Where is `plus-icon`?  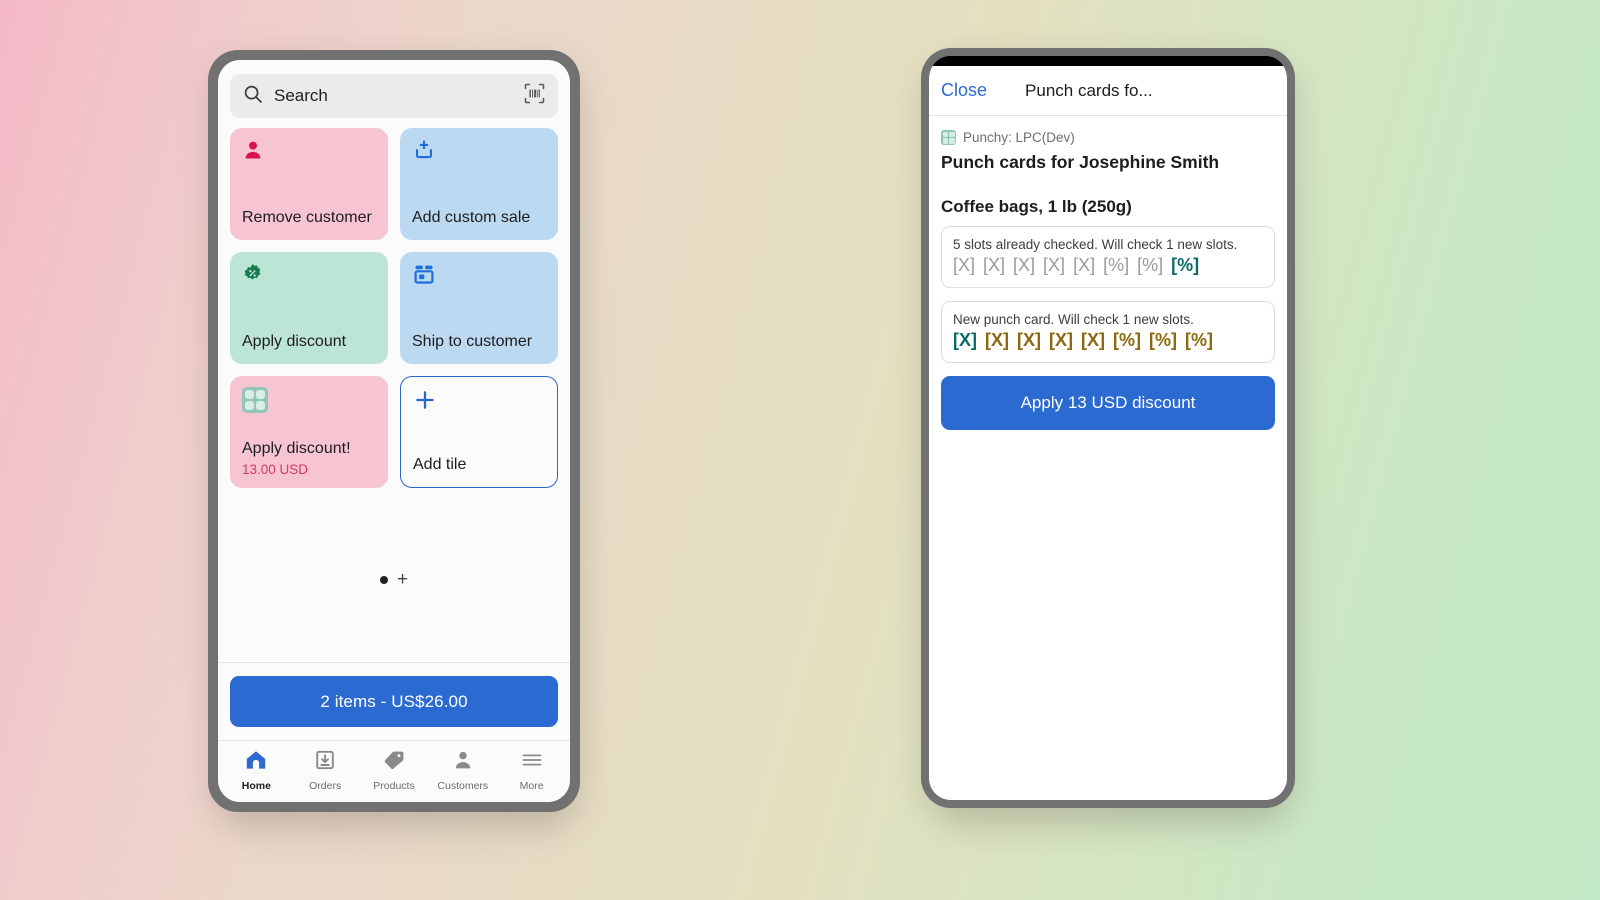 plus-icon is located at coordinates (479, 402).